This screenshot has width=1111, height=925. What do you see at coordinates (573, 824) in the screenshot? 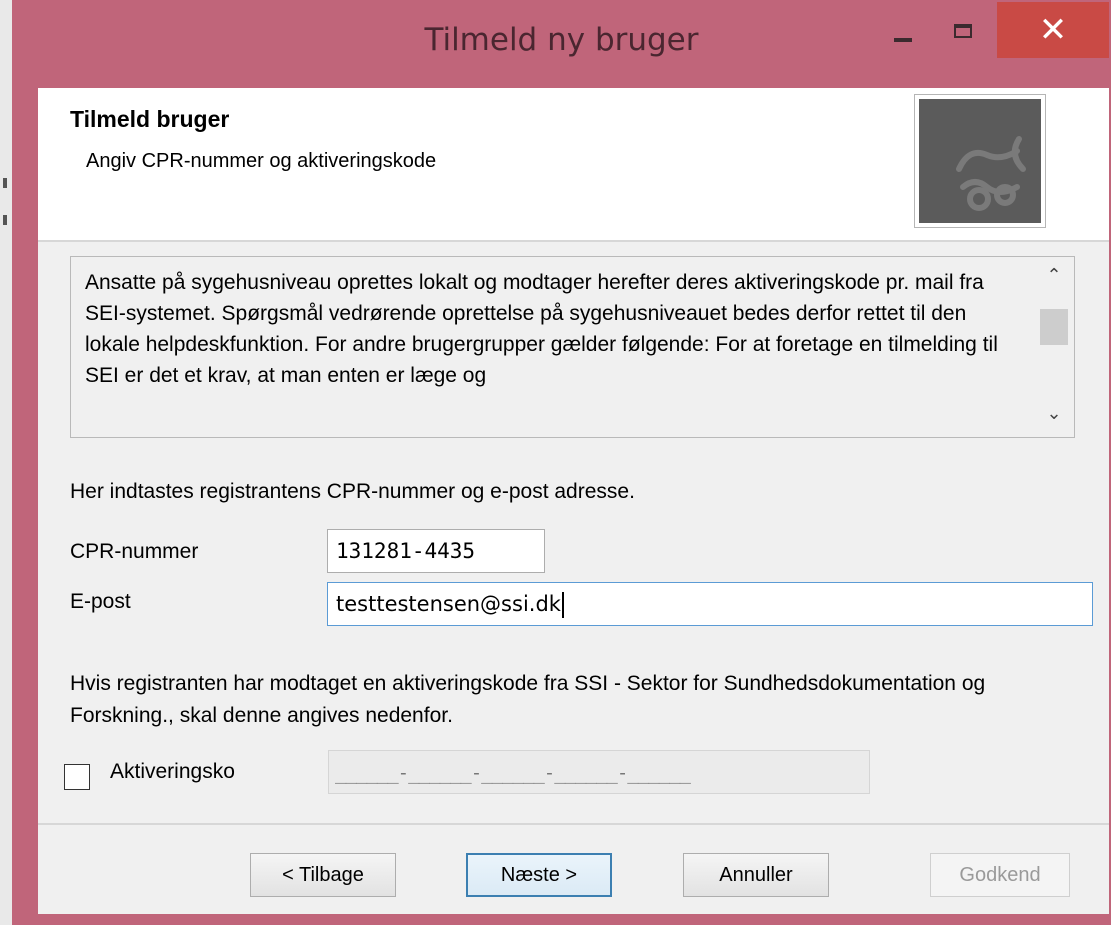
I see `footer-divider` at bounding box center [573, 824].